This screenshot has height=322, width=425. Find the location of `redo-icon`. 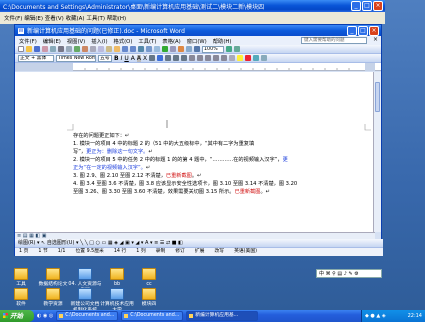

redo-icon is located at coordinates (133, 49).